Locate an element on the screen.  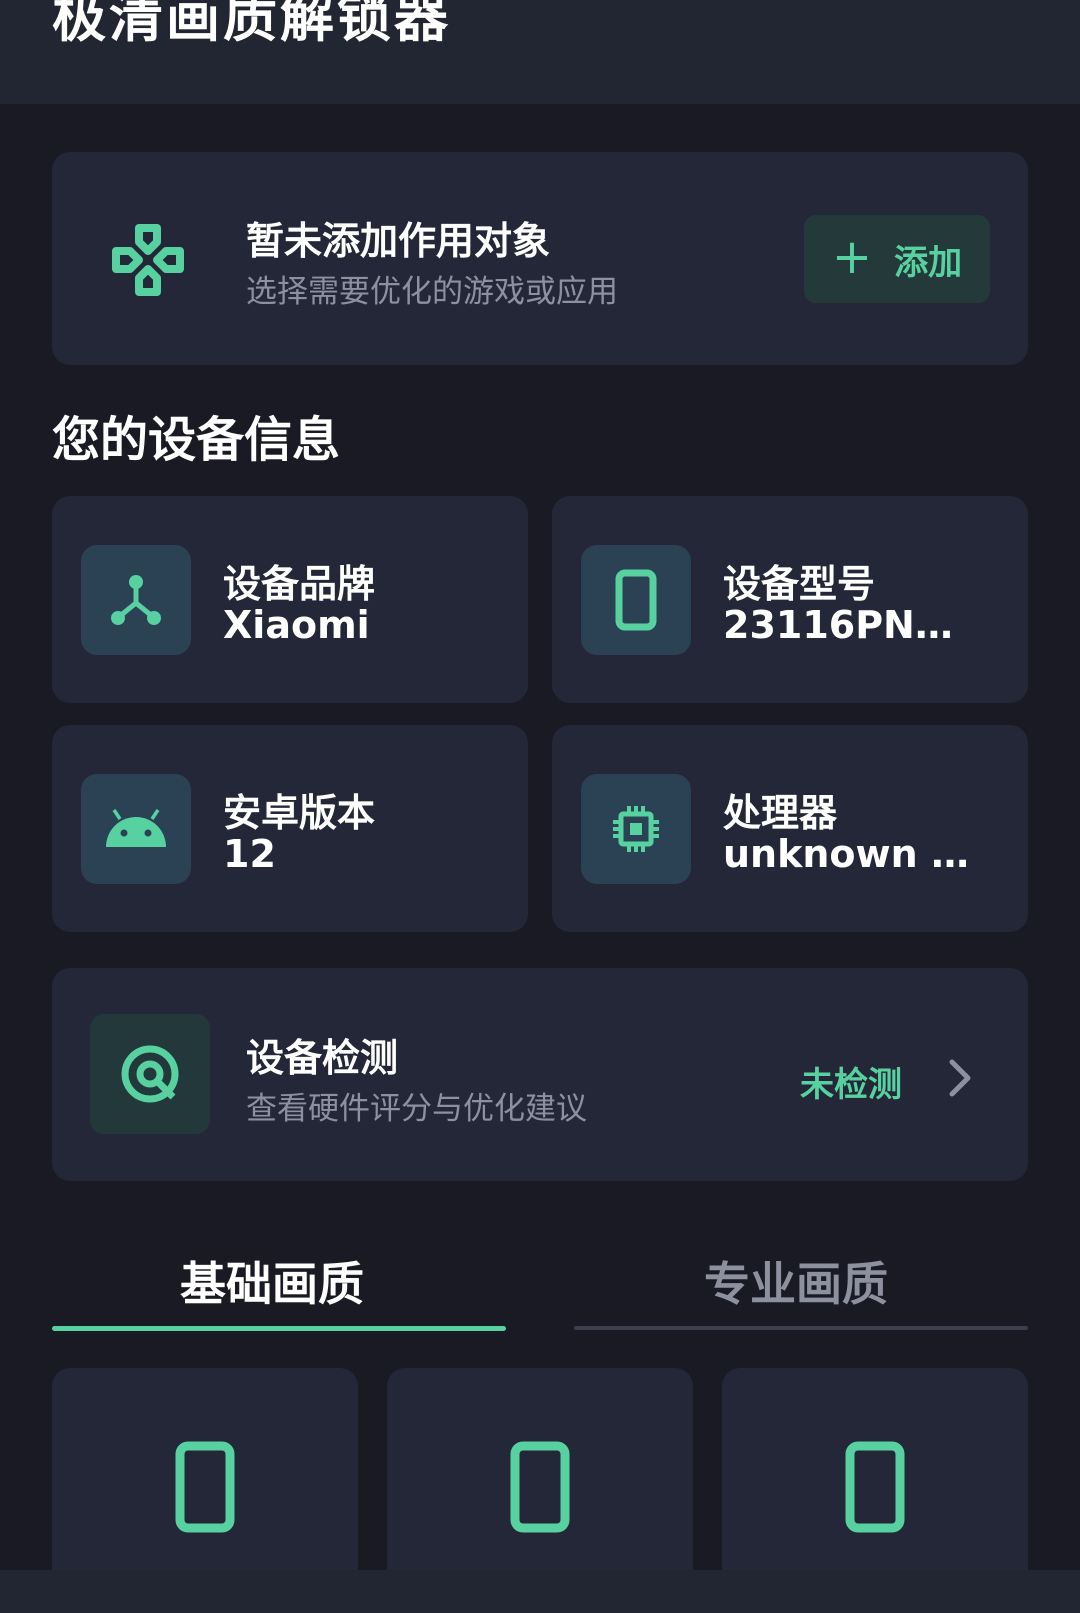
chevron-right-icon is located at coordinates (960, 1078).